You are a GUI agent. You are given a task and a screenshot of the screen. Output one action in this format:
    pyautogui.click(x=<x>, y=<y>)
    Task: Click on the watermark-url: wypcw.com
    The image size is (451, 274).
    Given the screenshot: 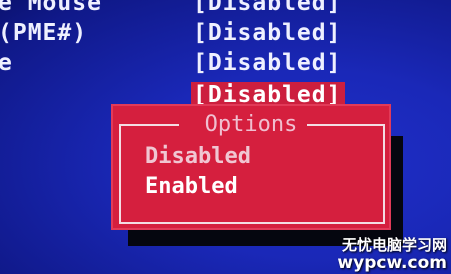 What is the action you would take?
    pyautogui.click(x=392, y=263)
    